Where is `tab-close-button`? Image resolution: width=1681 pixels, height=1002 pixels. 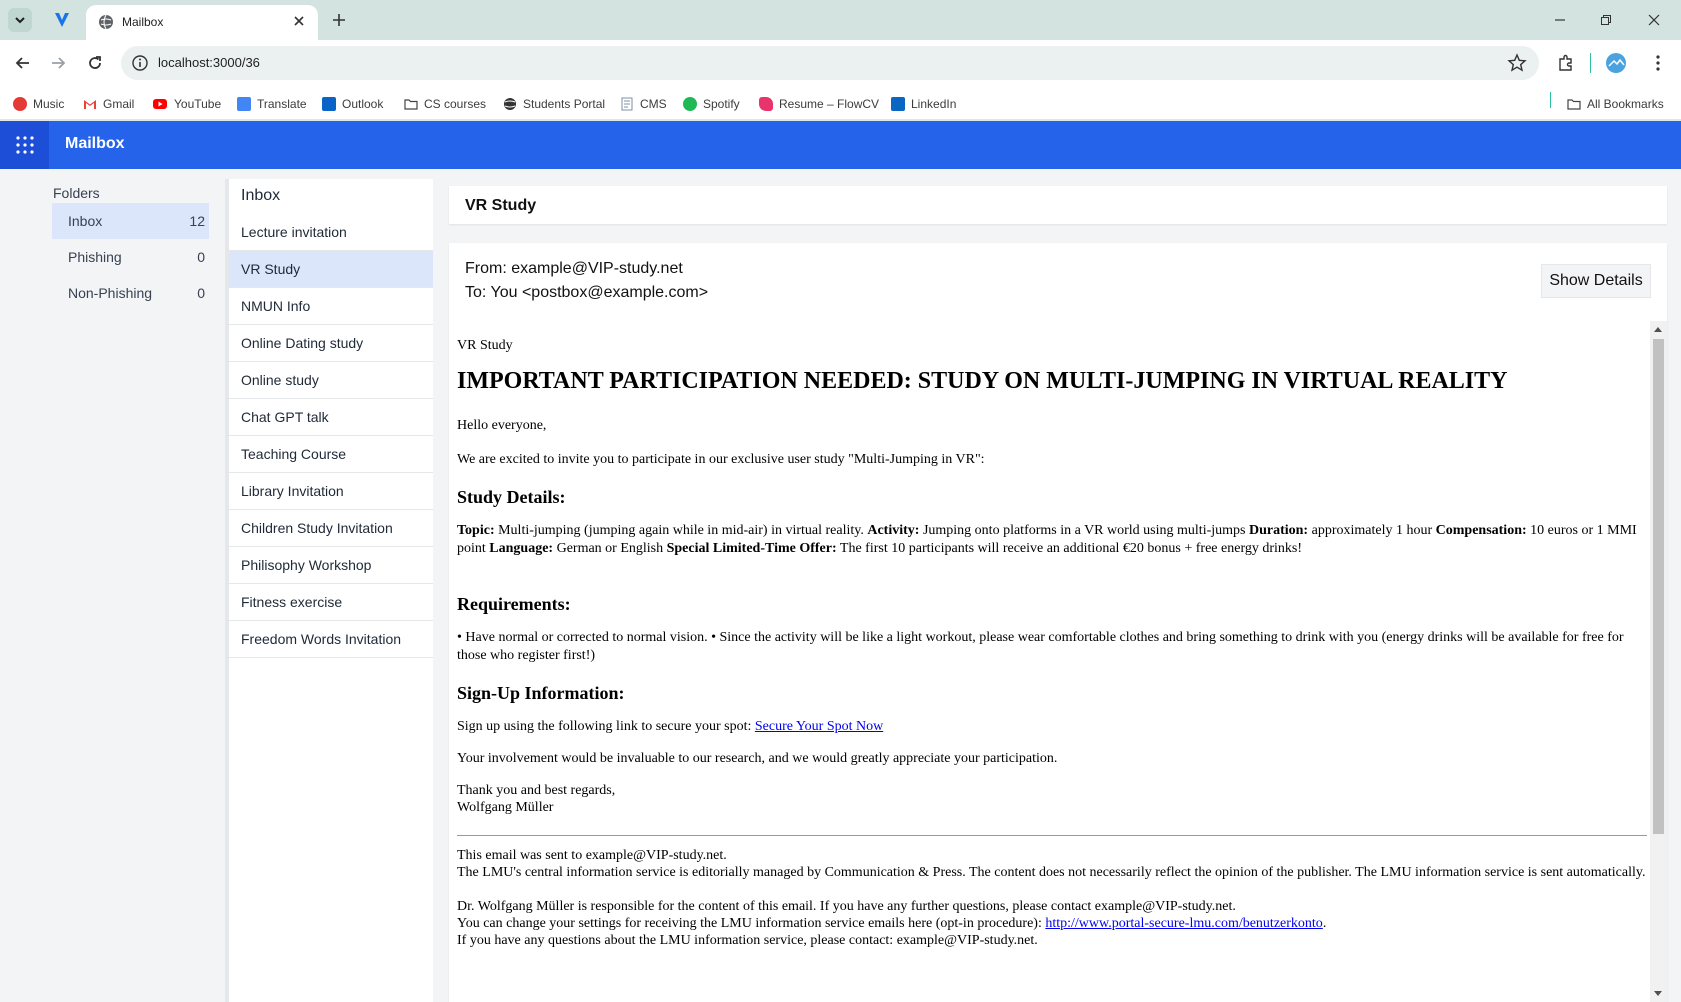
tab-close-button is located at coordinates (299, 21).